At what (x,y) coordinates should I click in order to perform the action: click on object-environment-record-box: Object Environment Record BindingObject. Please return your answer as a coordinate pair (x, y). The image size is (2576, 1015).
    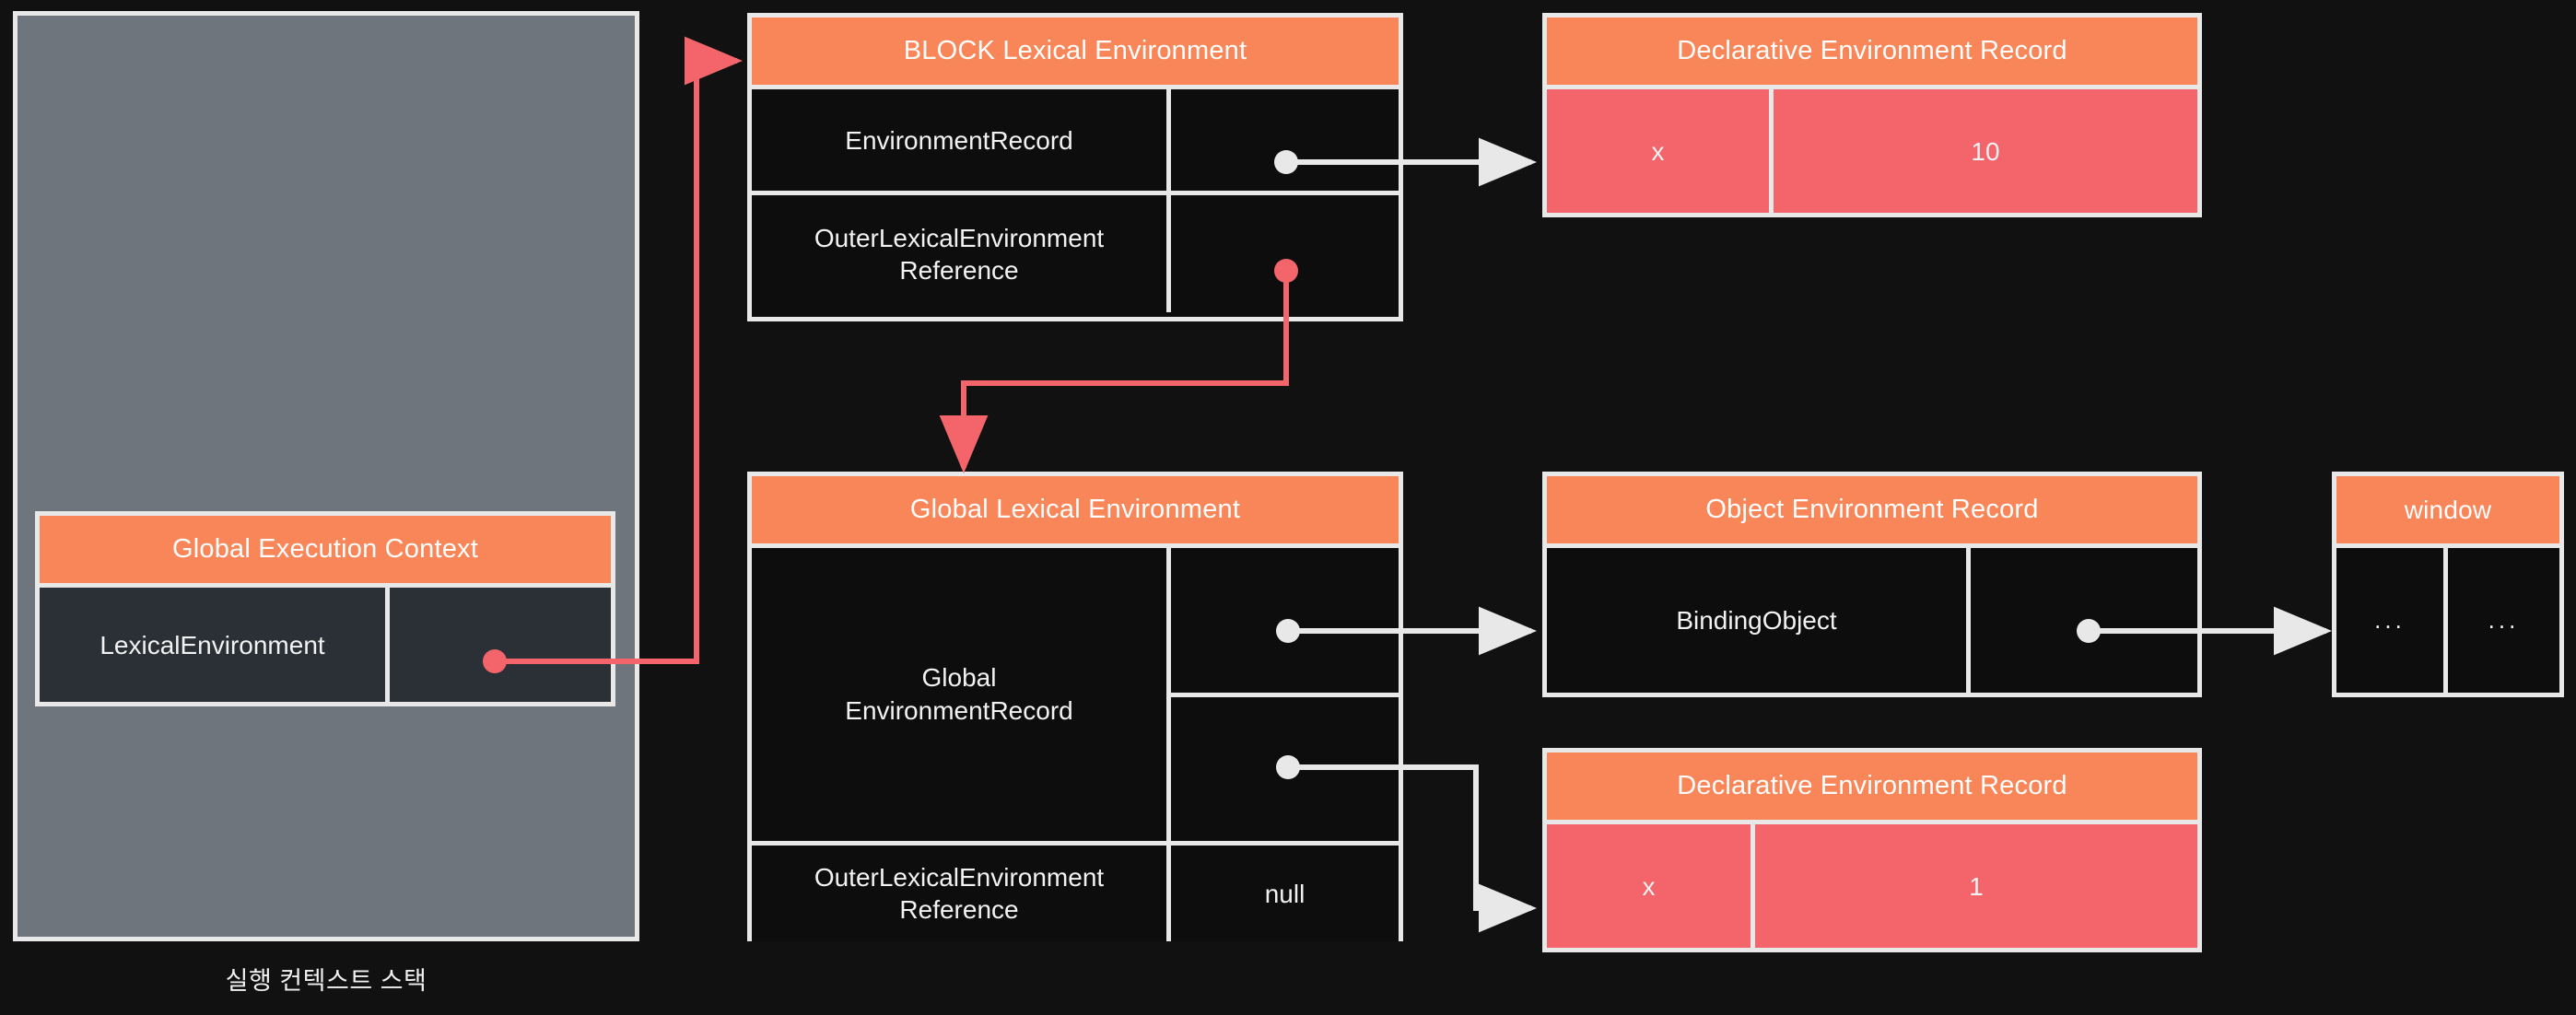
    Looking at the image, I should click on (1872, 584).